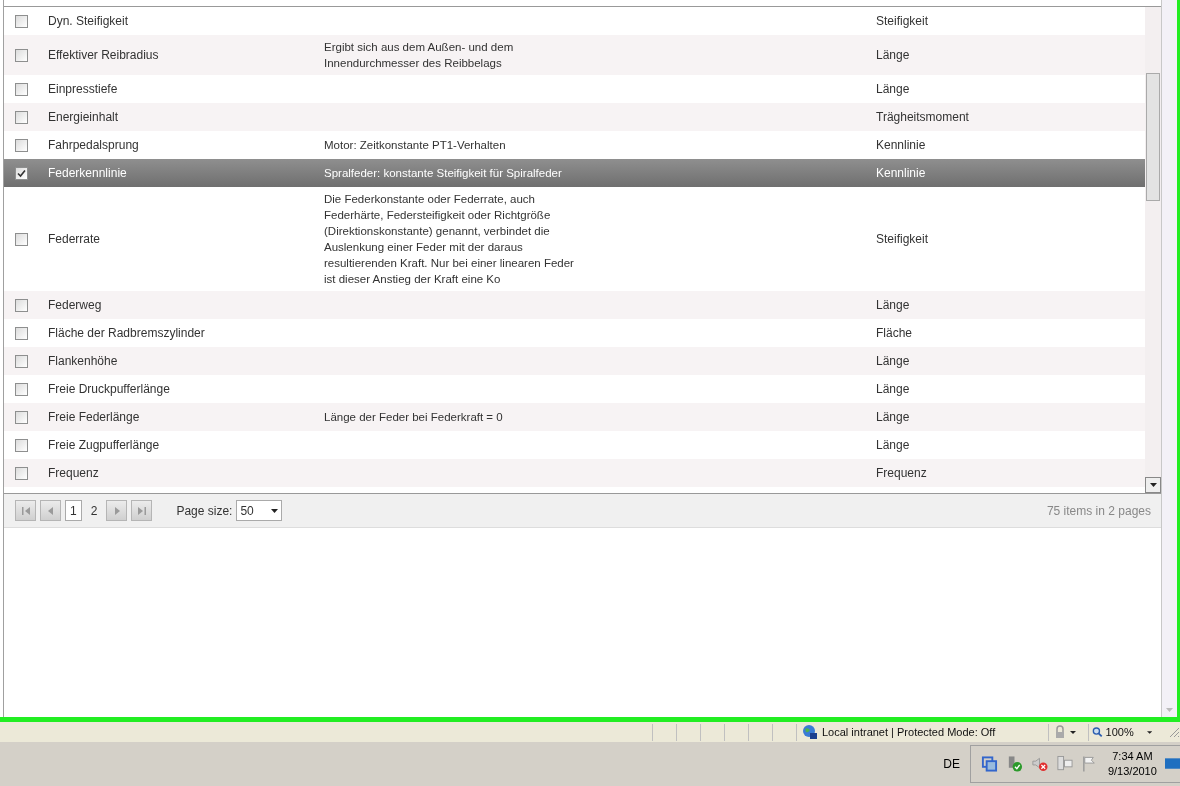 This screenshot has height=786, width=1180. What do you see at coordinates (574, 305) in the screenshot?
I see `table-row: Federweg Länge` at bounding box center [574, 305].